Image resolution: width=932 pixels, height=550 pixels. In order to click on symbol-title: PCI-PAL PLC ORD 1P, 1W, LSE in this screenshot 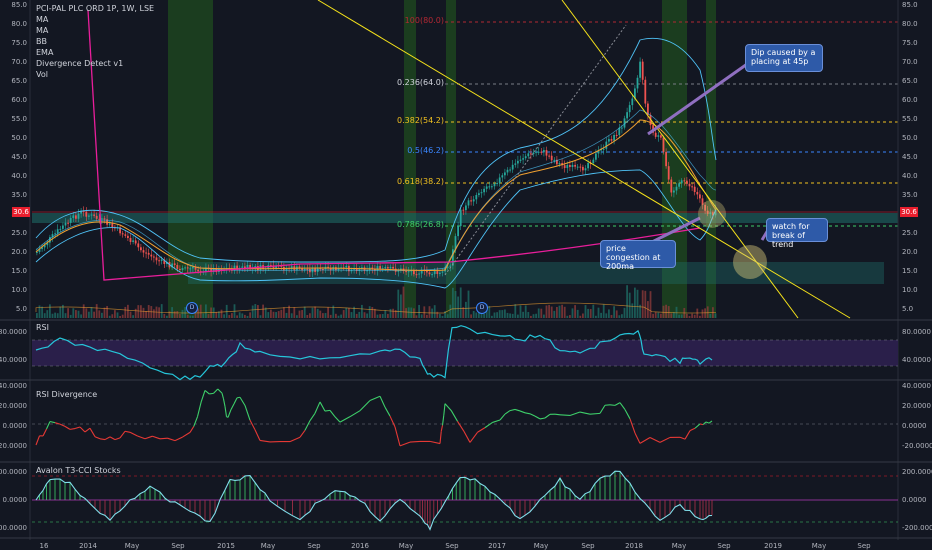, I will do `click(95, 9)`.